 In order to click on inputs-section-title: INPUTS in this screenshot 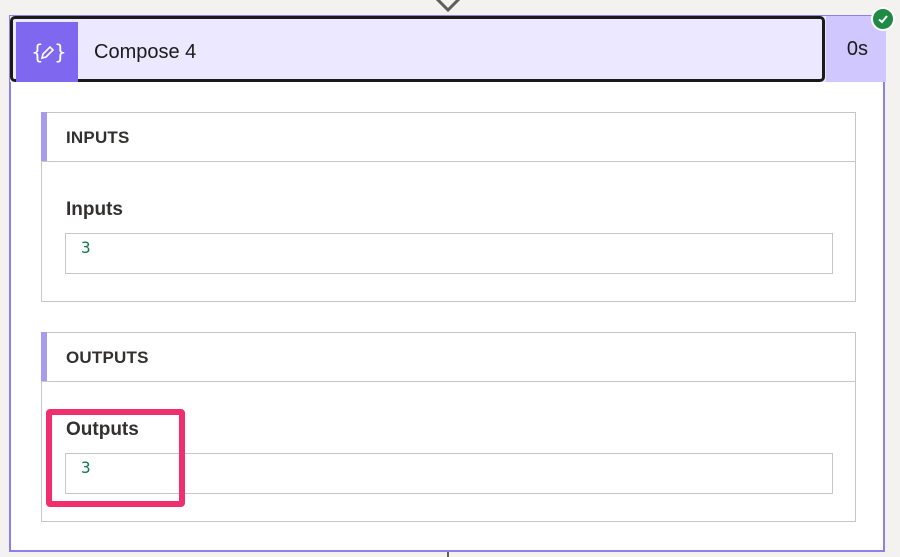, I will do `click(98, 137)`.